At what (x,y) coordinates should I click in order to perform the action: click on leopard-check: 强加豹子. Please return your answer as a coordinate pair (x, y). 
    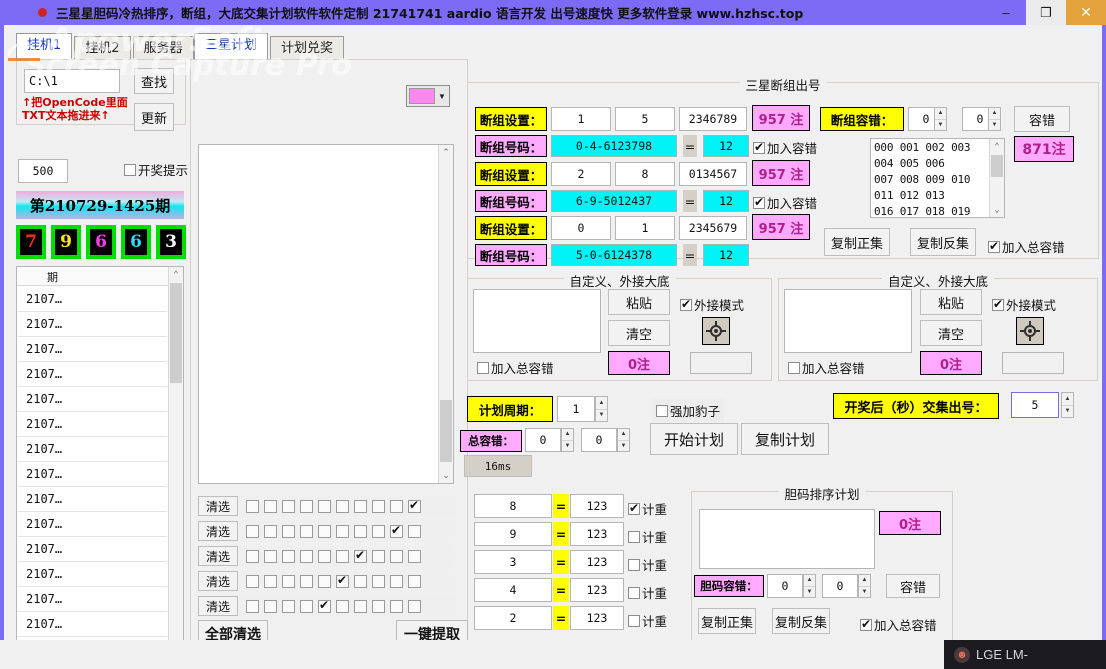
    Looking at the image, I should click on (688, 410).